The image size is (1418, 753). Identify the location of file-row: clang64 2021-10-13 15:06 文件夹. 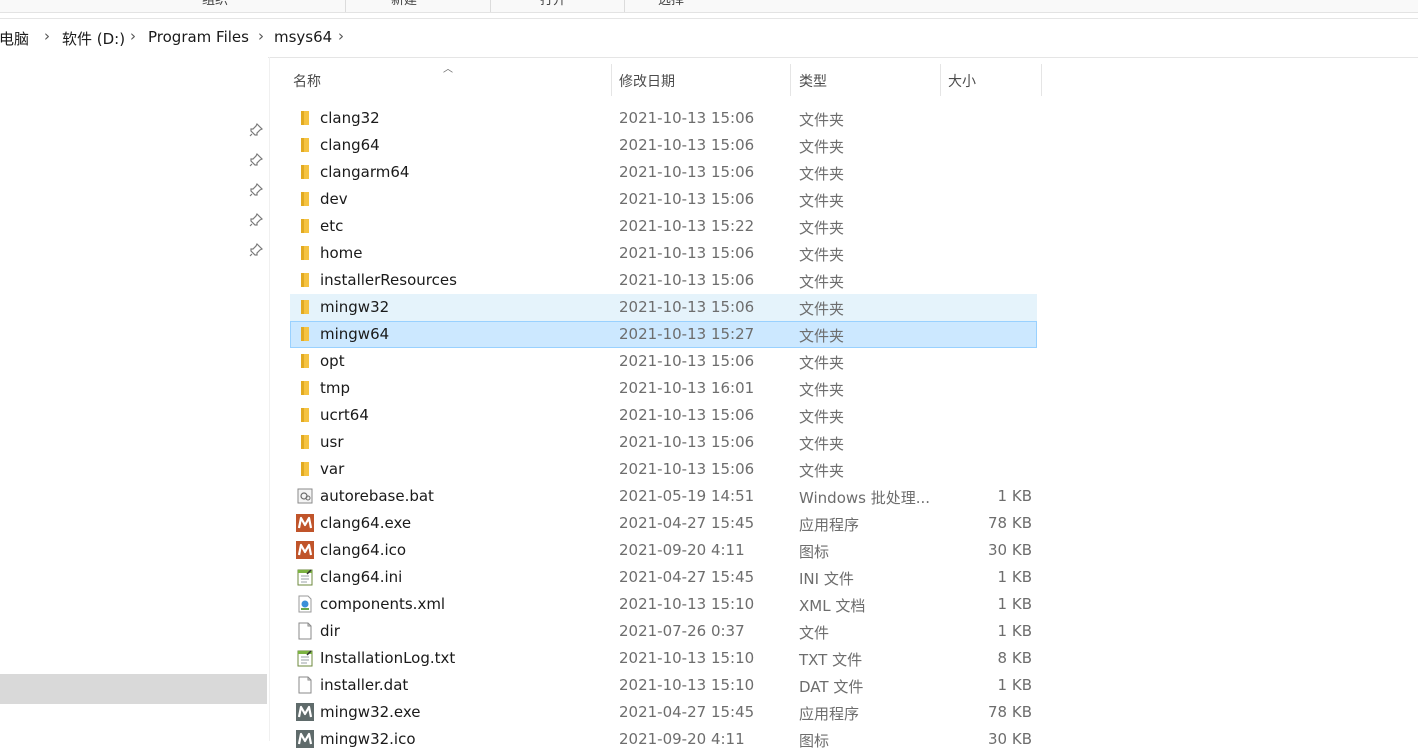
(663, 145).